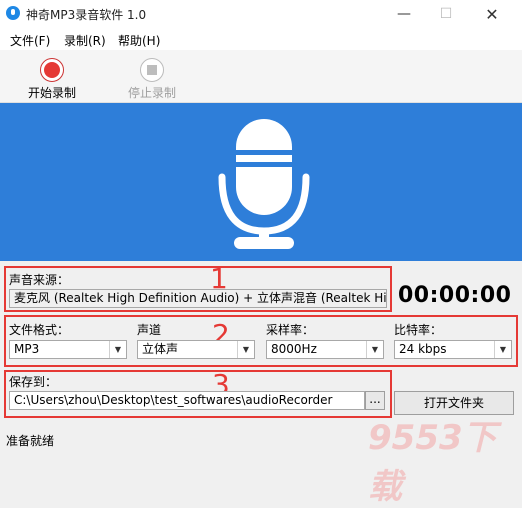 This screenshot has height=508, width=522. I want to click on start-record-button: 开始录制, so click(52, 77).